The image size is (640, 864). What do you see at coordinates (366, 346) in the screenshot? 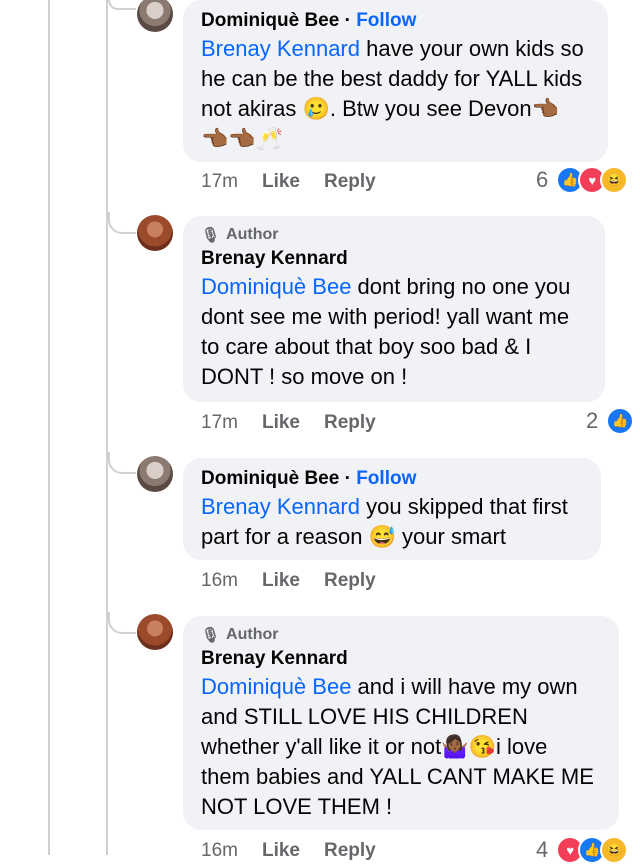
I see `text-line: to care about that boy soo bad & I` at bounding box center [366, 346].